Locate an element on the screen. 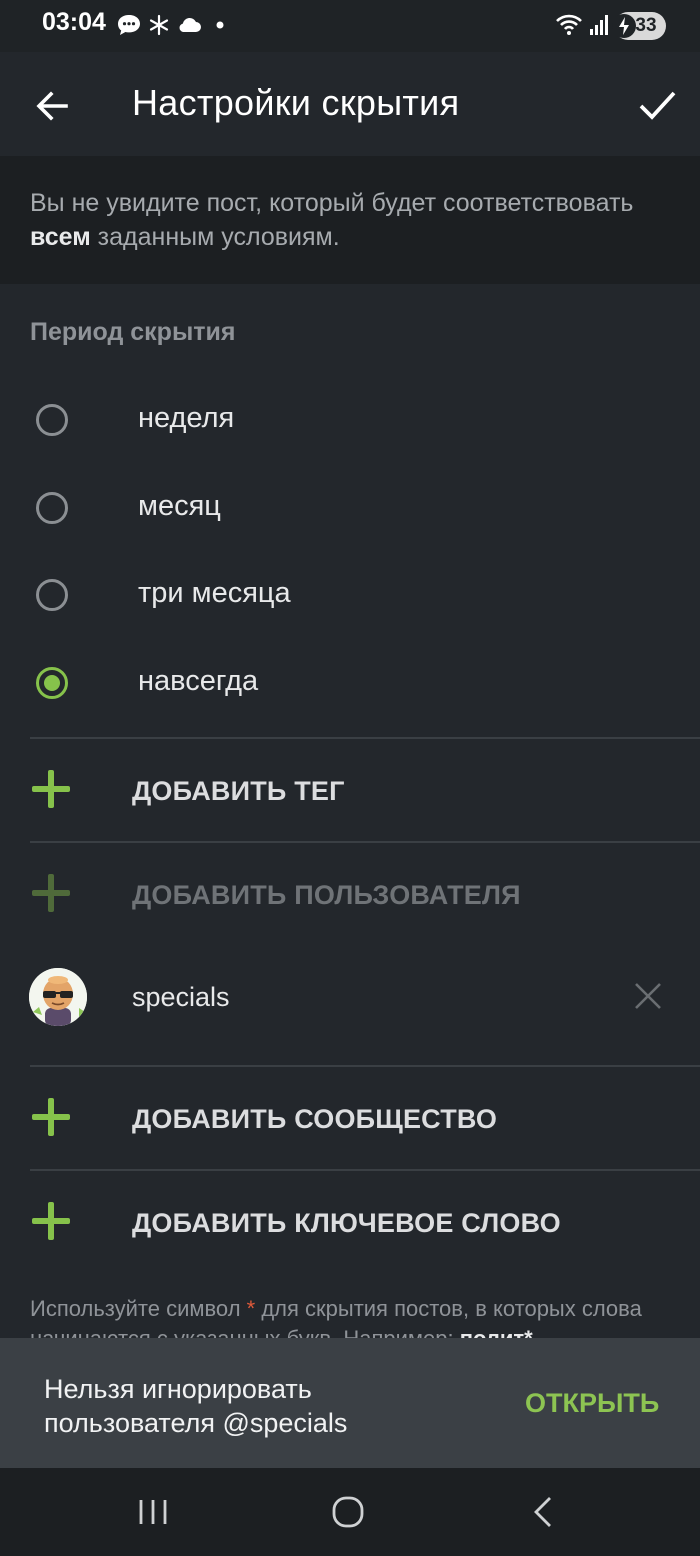 The width and height of the screenshot is (700, 1556). add-community-button: ДОБАВИТЬ СООБЩЕСТВО is located at coordinates (350, 1118).